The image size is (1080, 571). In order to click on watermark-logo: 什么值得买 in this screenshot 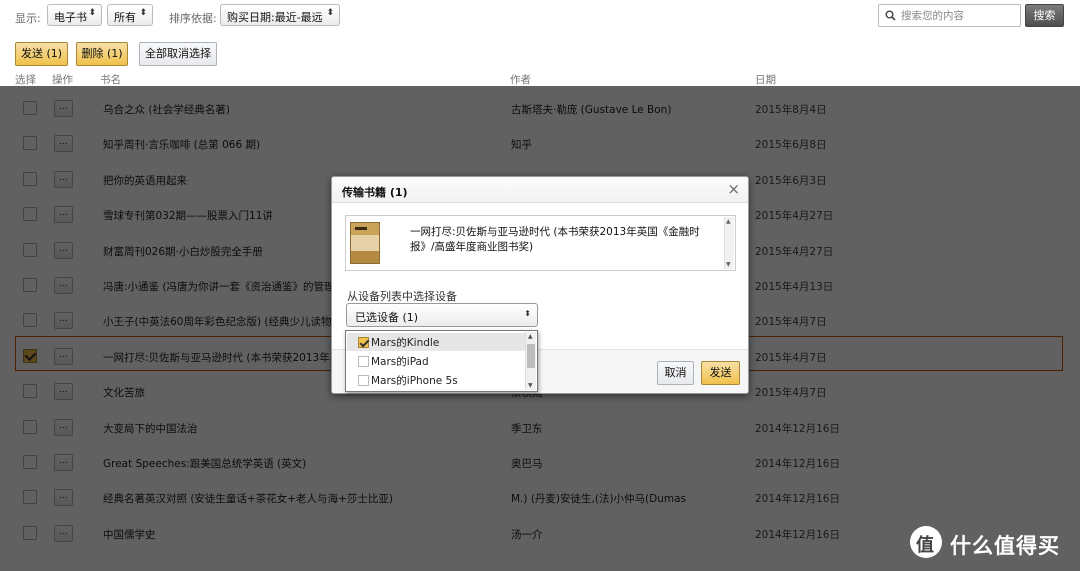, I will do `click(990, 543)`.